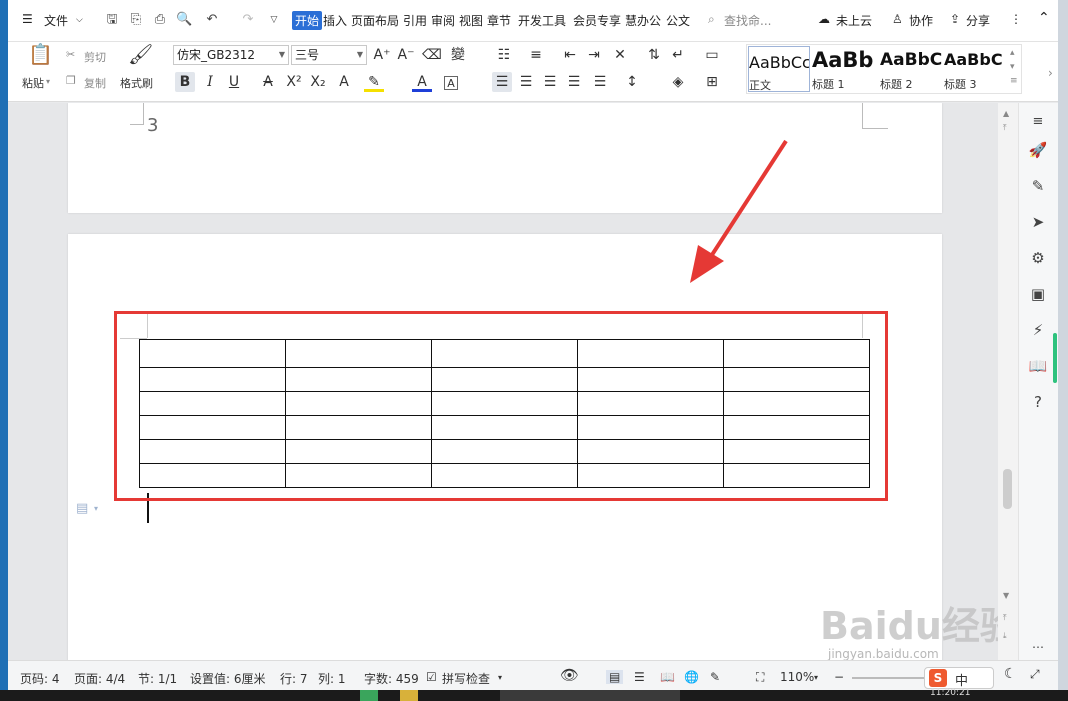 This screenshot has height=701, width=1068. Describe the element at coordinates (1008, 381) in the screenshot. I see `vertical-scrollbar: ▲ ⤒ ▼ ⤒ ⤓` at that location.